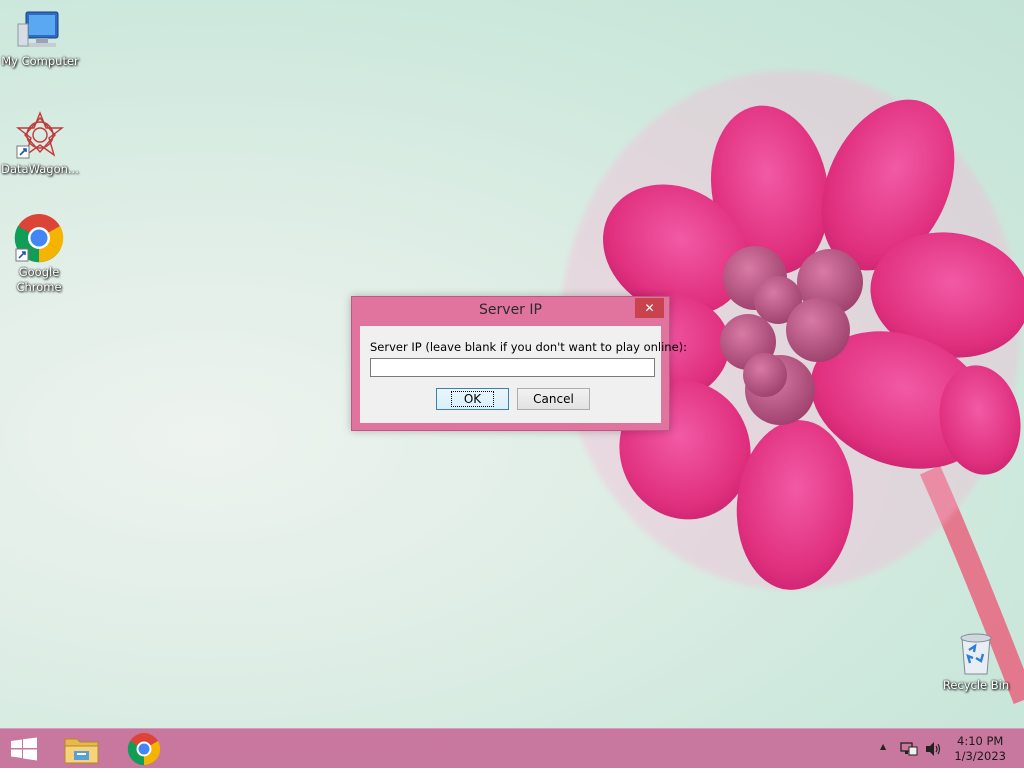 Image resolution: width=1024 pixels, height=773 pixels. I want to click on folder-icon, so click(81, 751).